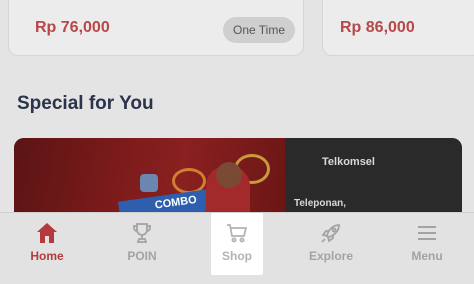  Describe the element at coordinates (142, 256) in the screenshot. I see `nav-label: POIN` at that location.